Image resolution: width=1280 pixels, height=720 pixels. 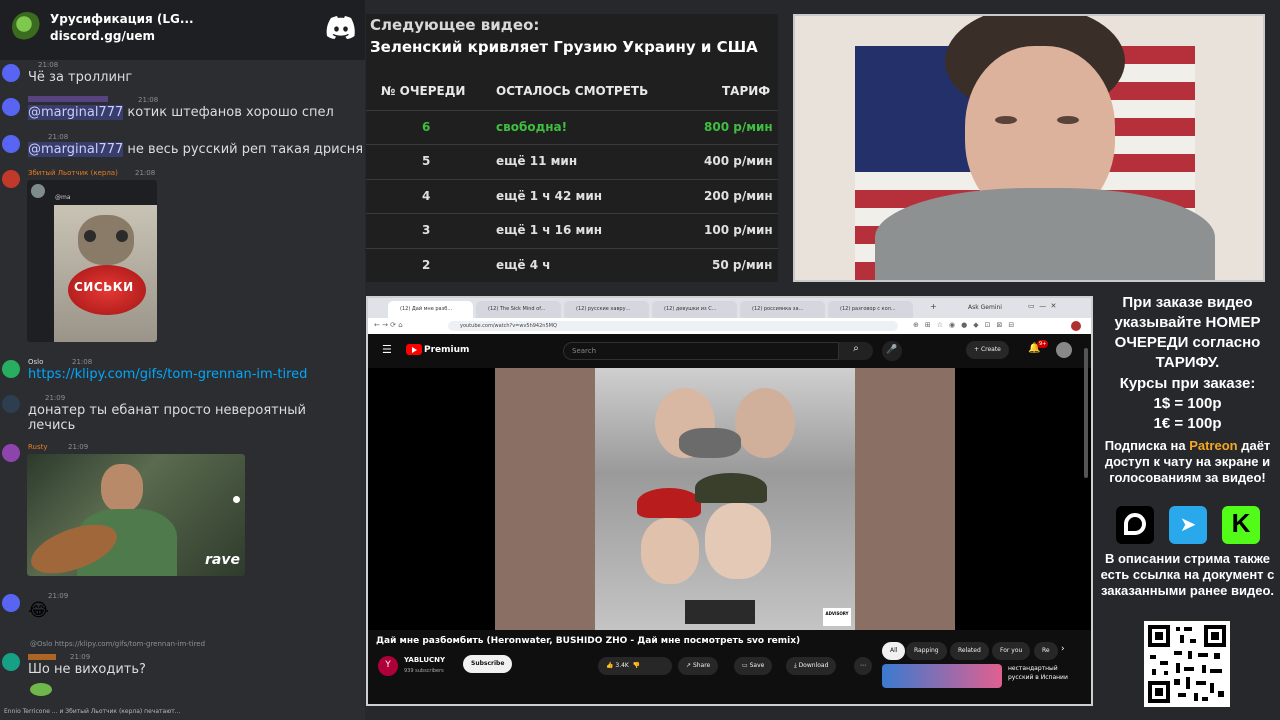 I want to click on search-icon: ⌕, so click(x=856, y=351).